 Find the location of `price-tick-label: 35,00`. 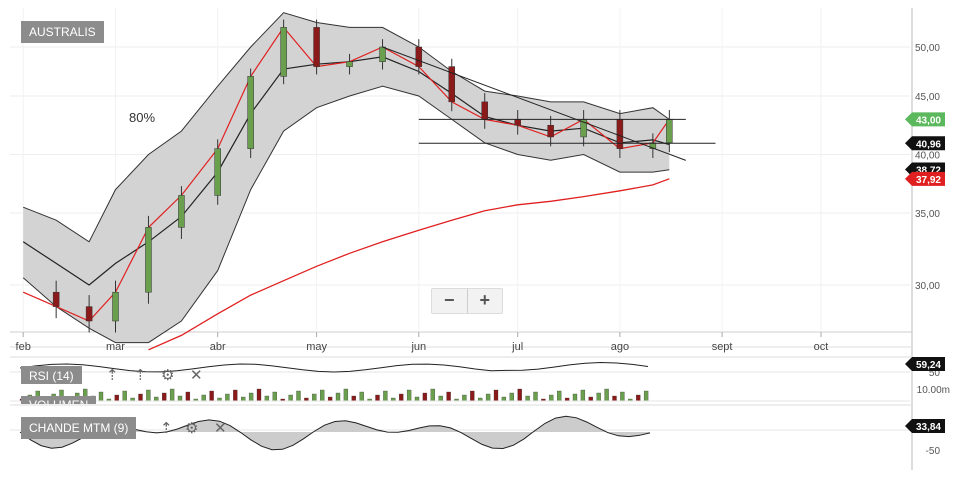

price-tick-label: 35,00 is located at coordinates (927, 214).